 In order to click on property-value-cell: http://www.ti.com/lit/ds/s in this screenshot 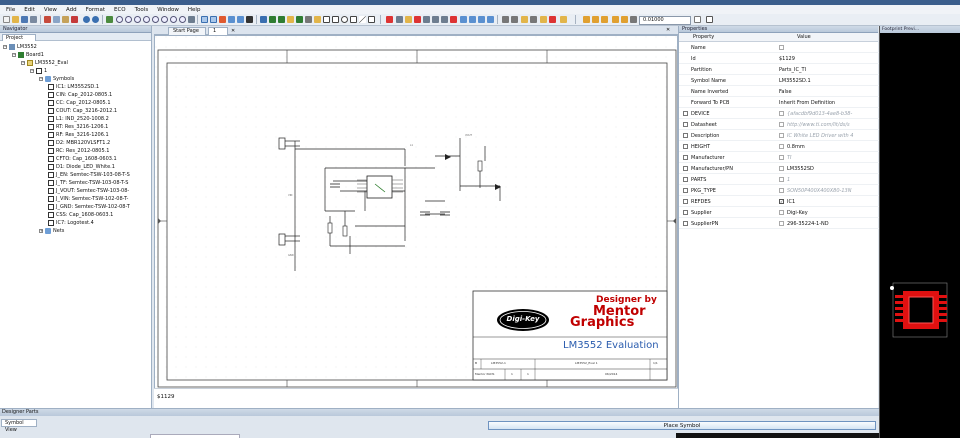, I will do `click(829, 125)`.